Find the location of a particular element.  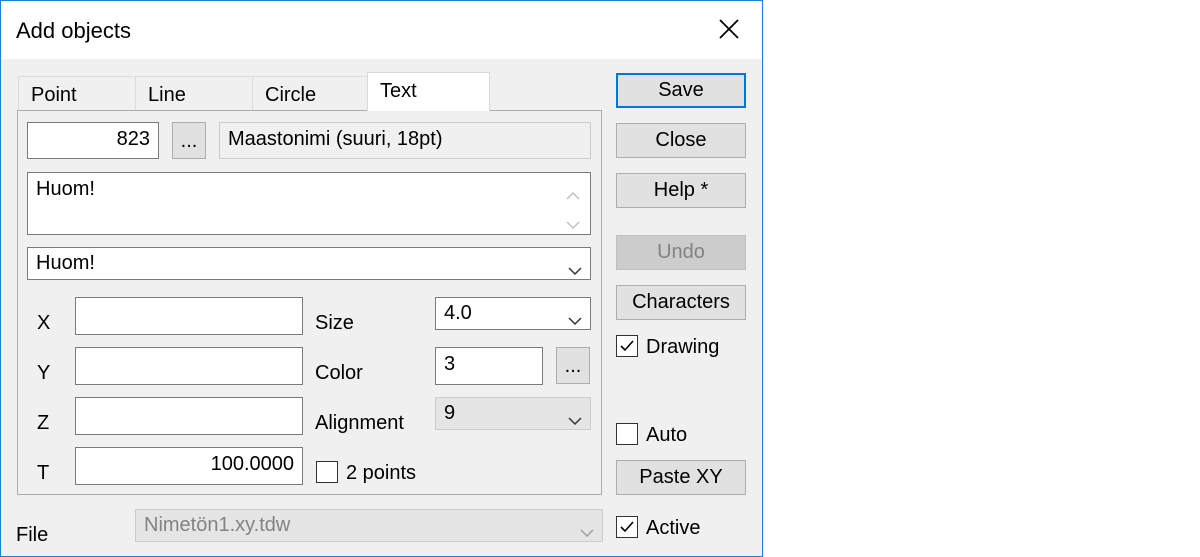

close-icon is located at coordinates (729, 29).